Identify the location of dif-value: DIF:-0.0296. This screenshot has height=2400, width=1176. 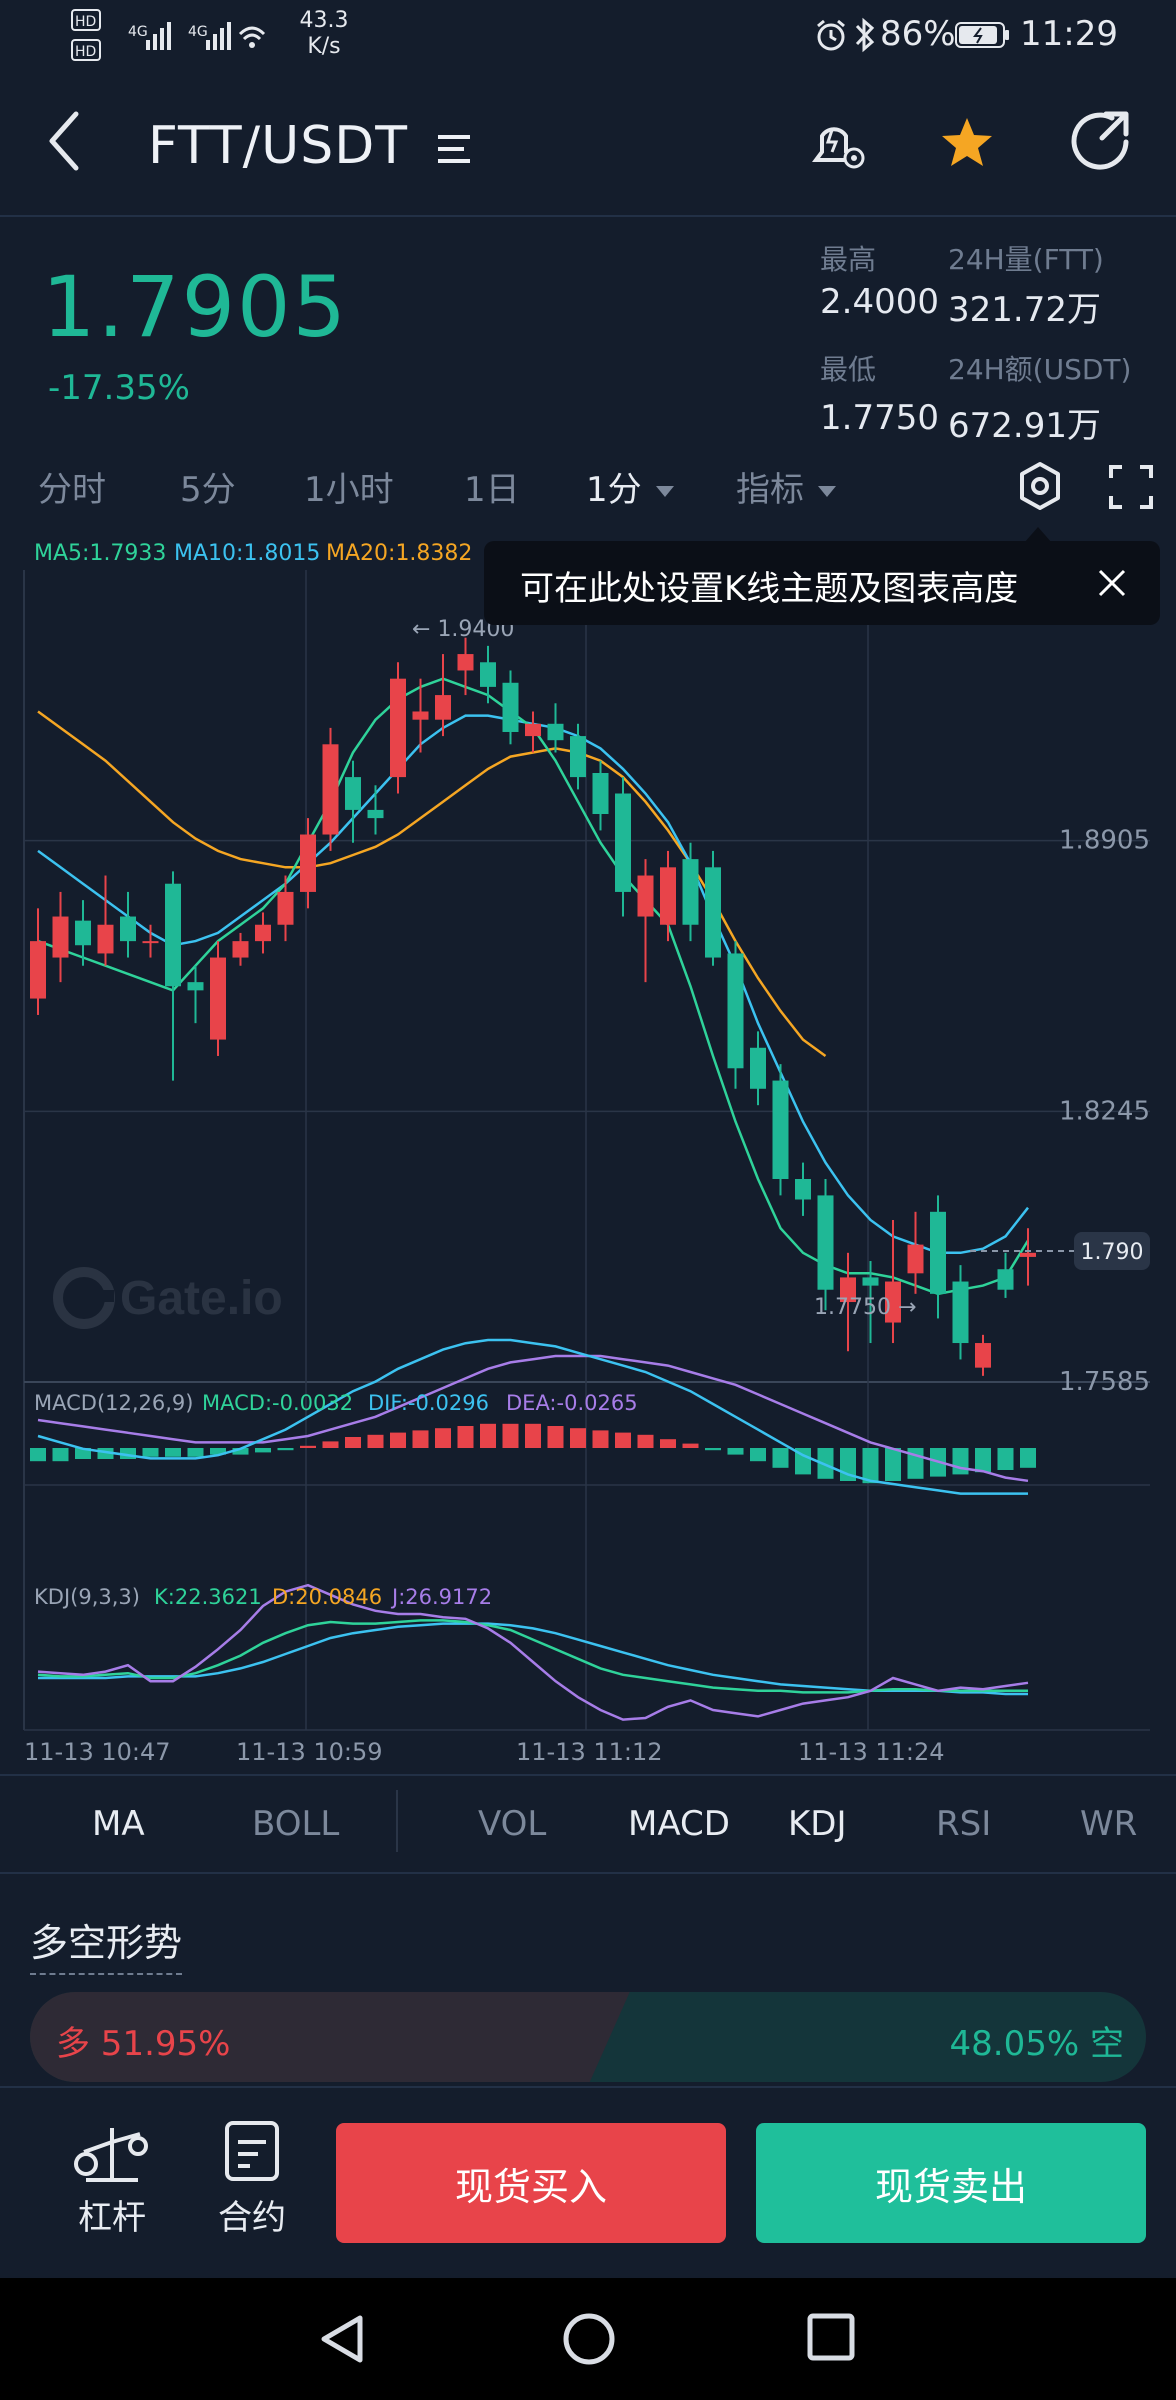
(428, 1403).